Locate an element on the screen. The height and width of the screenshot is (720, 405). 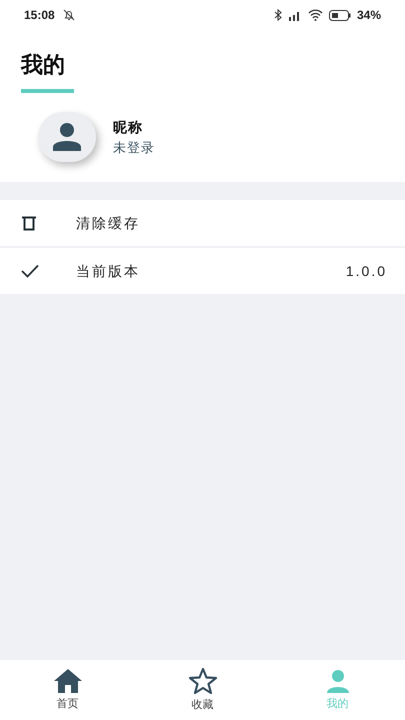
page-title: 我的 is located at coordinates (43, 65).